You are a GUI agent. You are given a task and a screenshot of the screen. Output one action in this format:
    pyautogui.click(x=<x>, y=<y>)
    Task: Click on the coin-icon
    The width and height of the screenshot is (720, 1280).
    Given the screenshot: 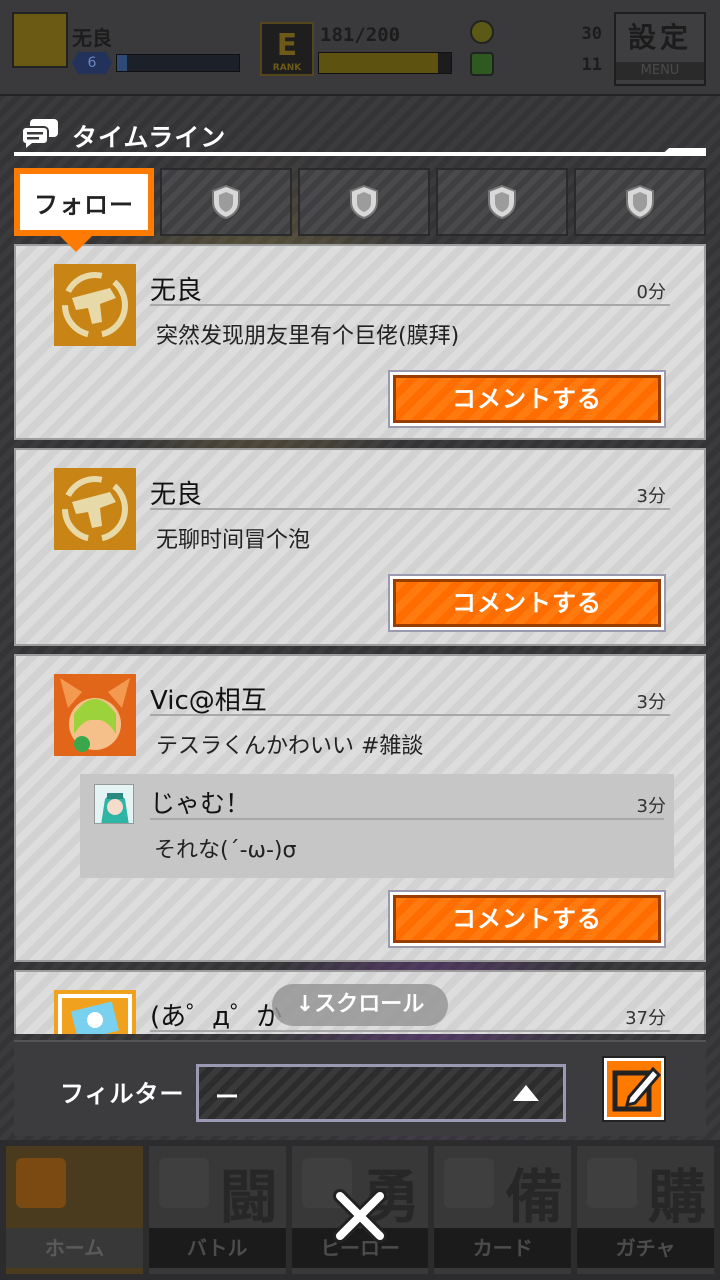 What is the action you would take?
    pyautogui.click(x=482, y=32)
    